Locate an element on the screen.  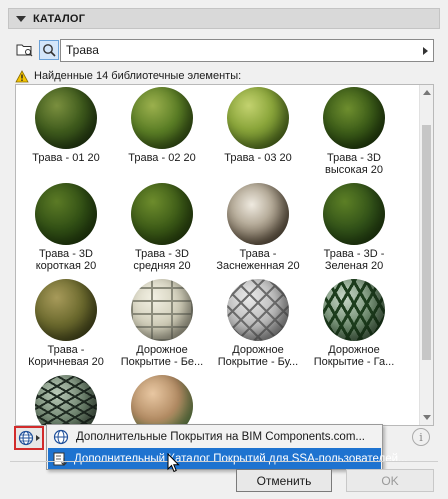
info-icon: i is located at coordinates (421, 437).